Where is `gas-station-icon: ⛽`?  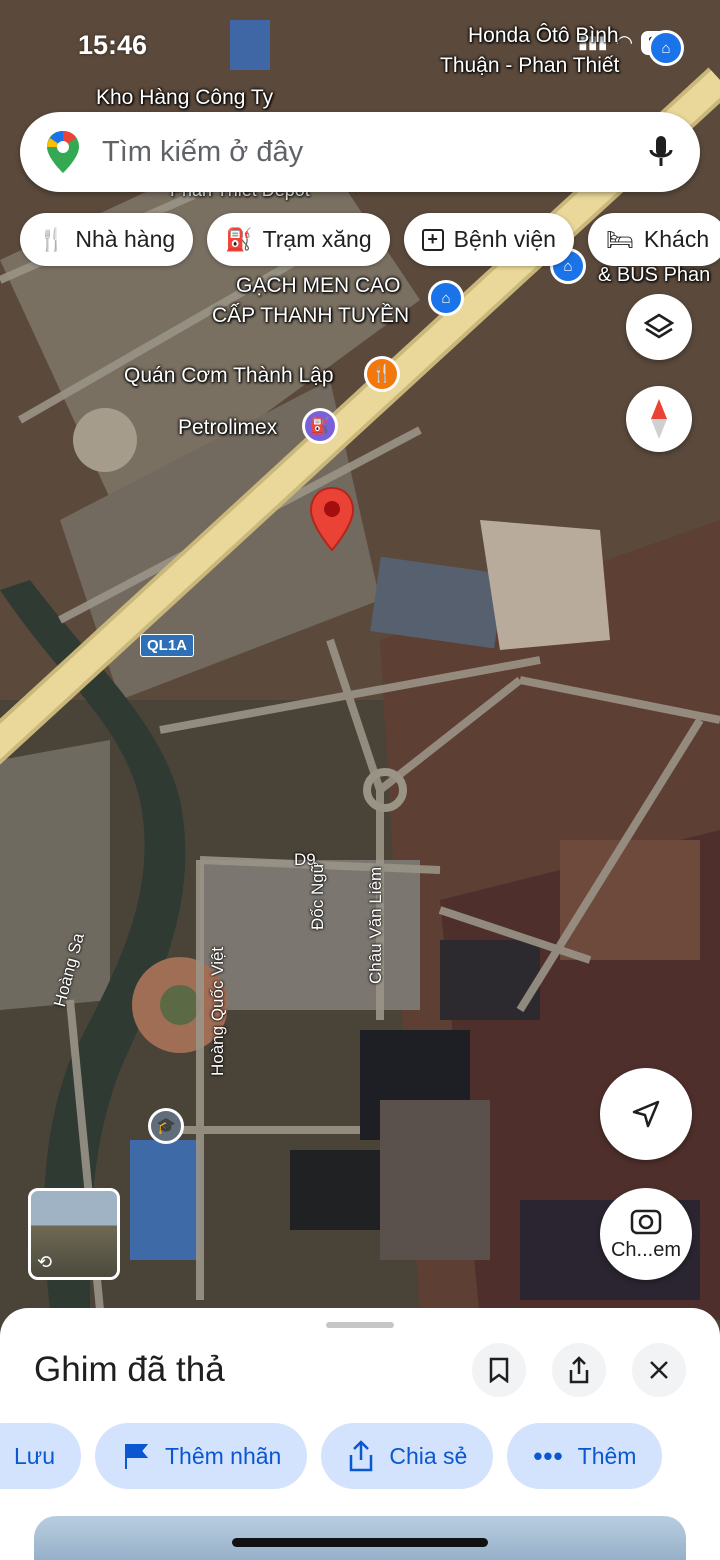 gas-station-icon: ⛽ is located at coordinates (239, 239).